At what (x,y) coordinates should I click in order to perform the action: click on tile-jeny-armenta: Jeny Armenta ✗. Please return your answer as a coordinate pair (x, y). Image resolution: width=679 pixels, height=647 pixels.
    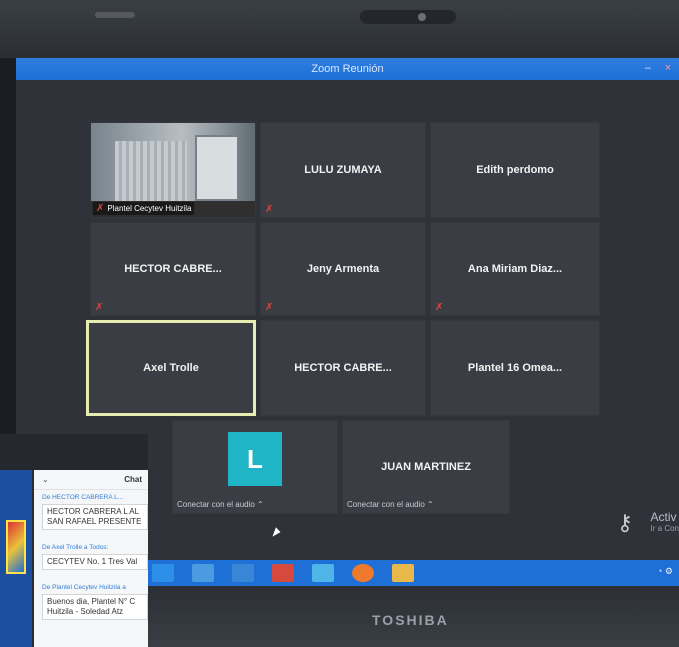
    Looking at the image, I should click on (343, 269).